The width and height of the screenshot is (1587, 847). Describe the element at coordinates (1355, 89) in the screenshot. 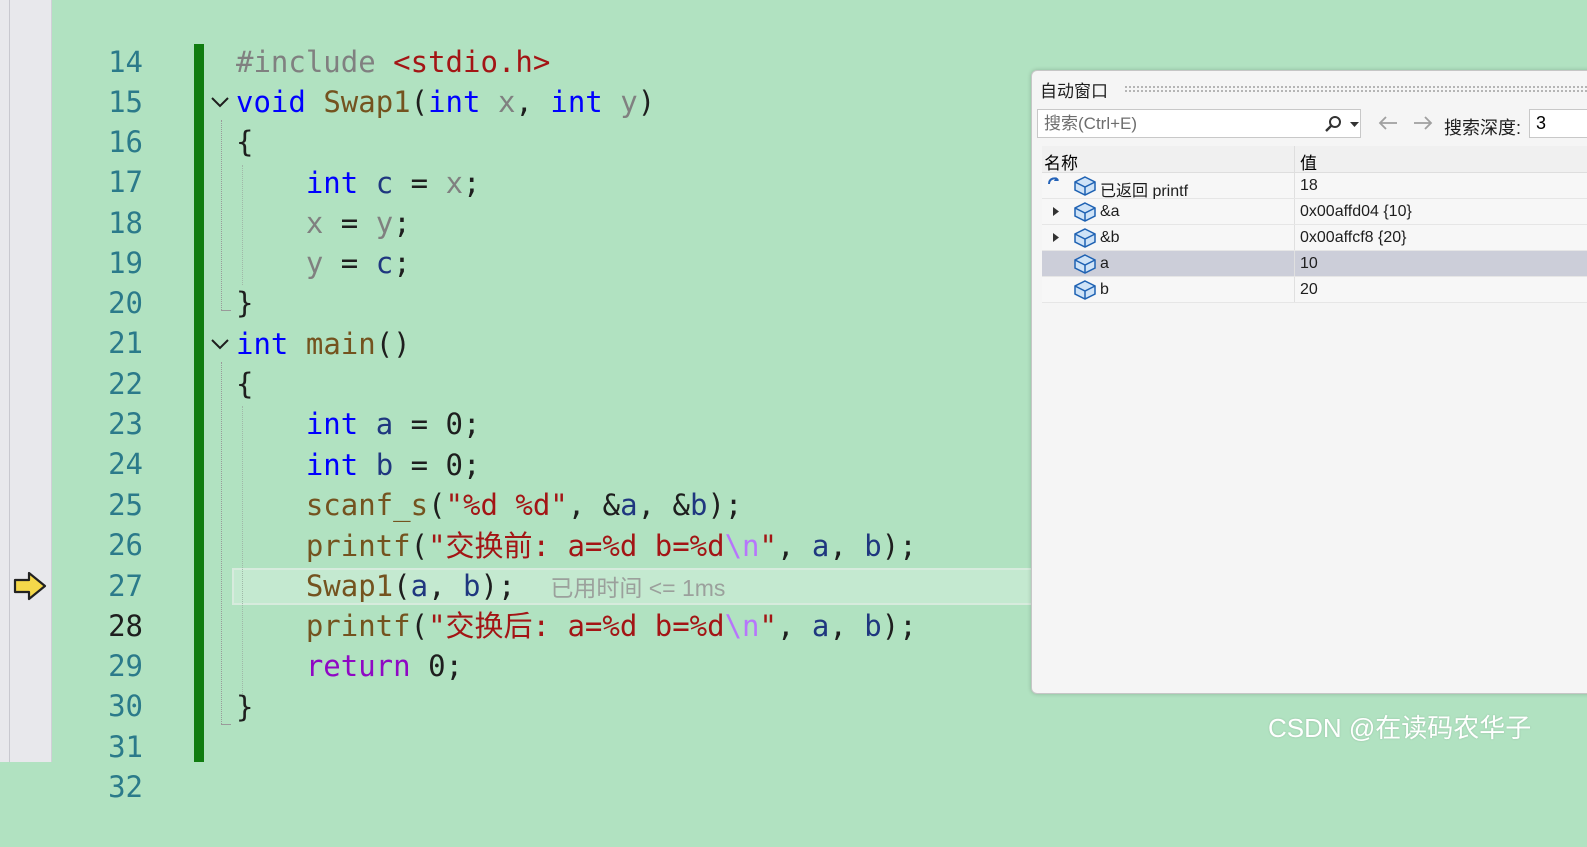

I see `window-drag-grip` at that location.